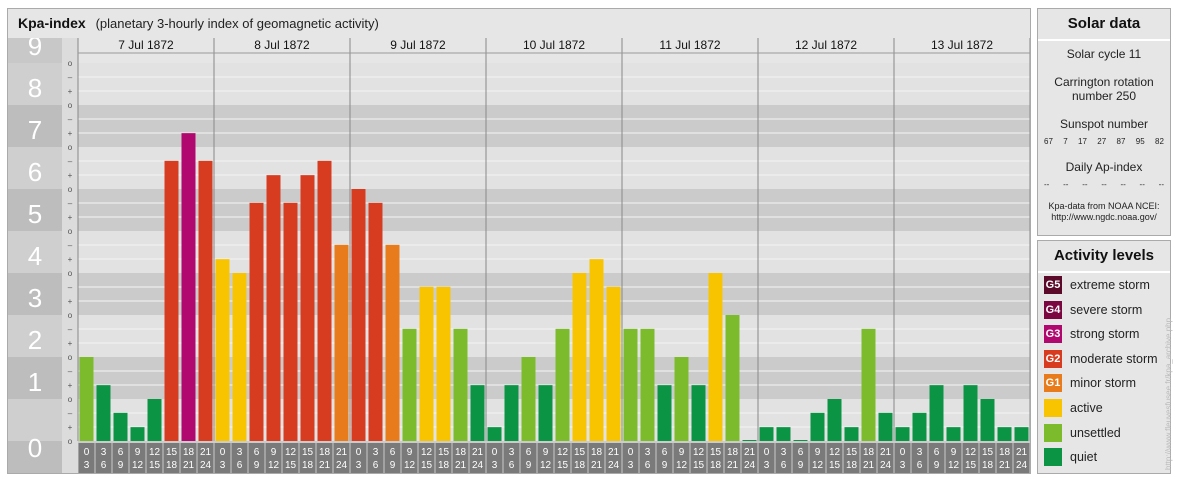 Image resolution: width=1184 pixels, height=480 pixels. I want to click on activity-level-swatch, so click(1053, 457).